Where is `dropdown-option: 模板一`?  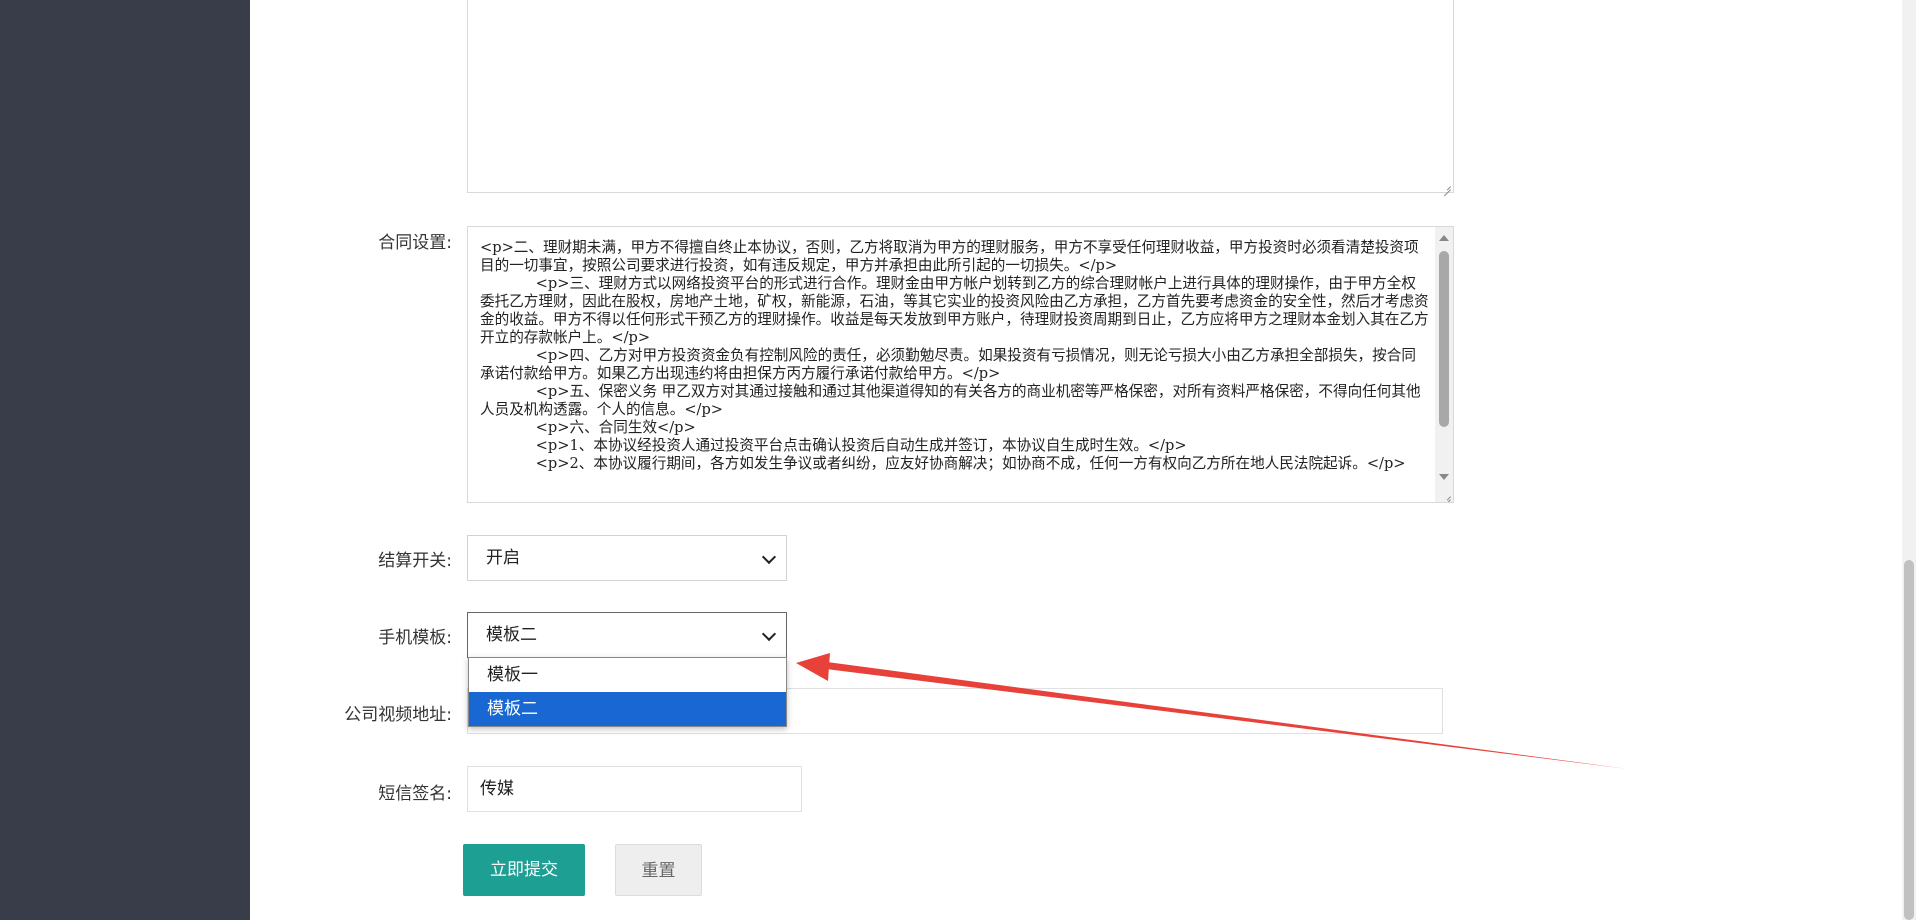 dropdown-option: 模板一 is located at coordinates (627, 675).